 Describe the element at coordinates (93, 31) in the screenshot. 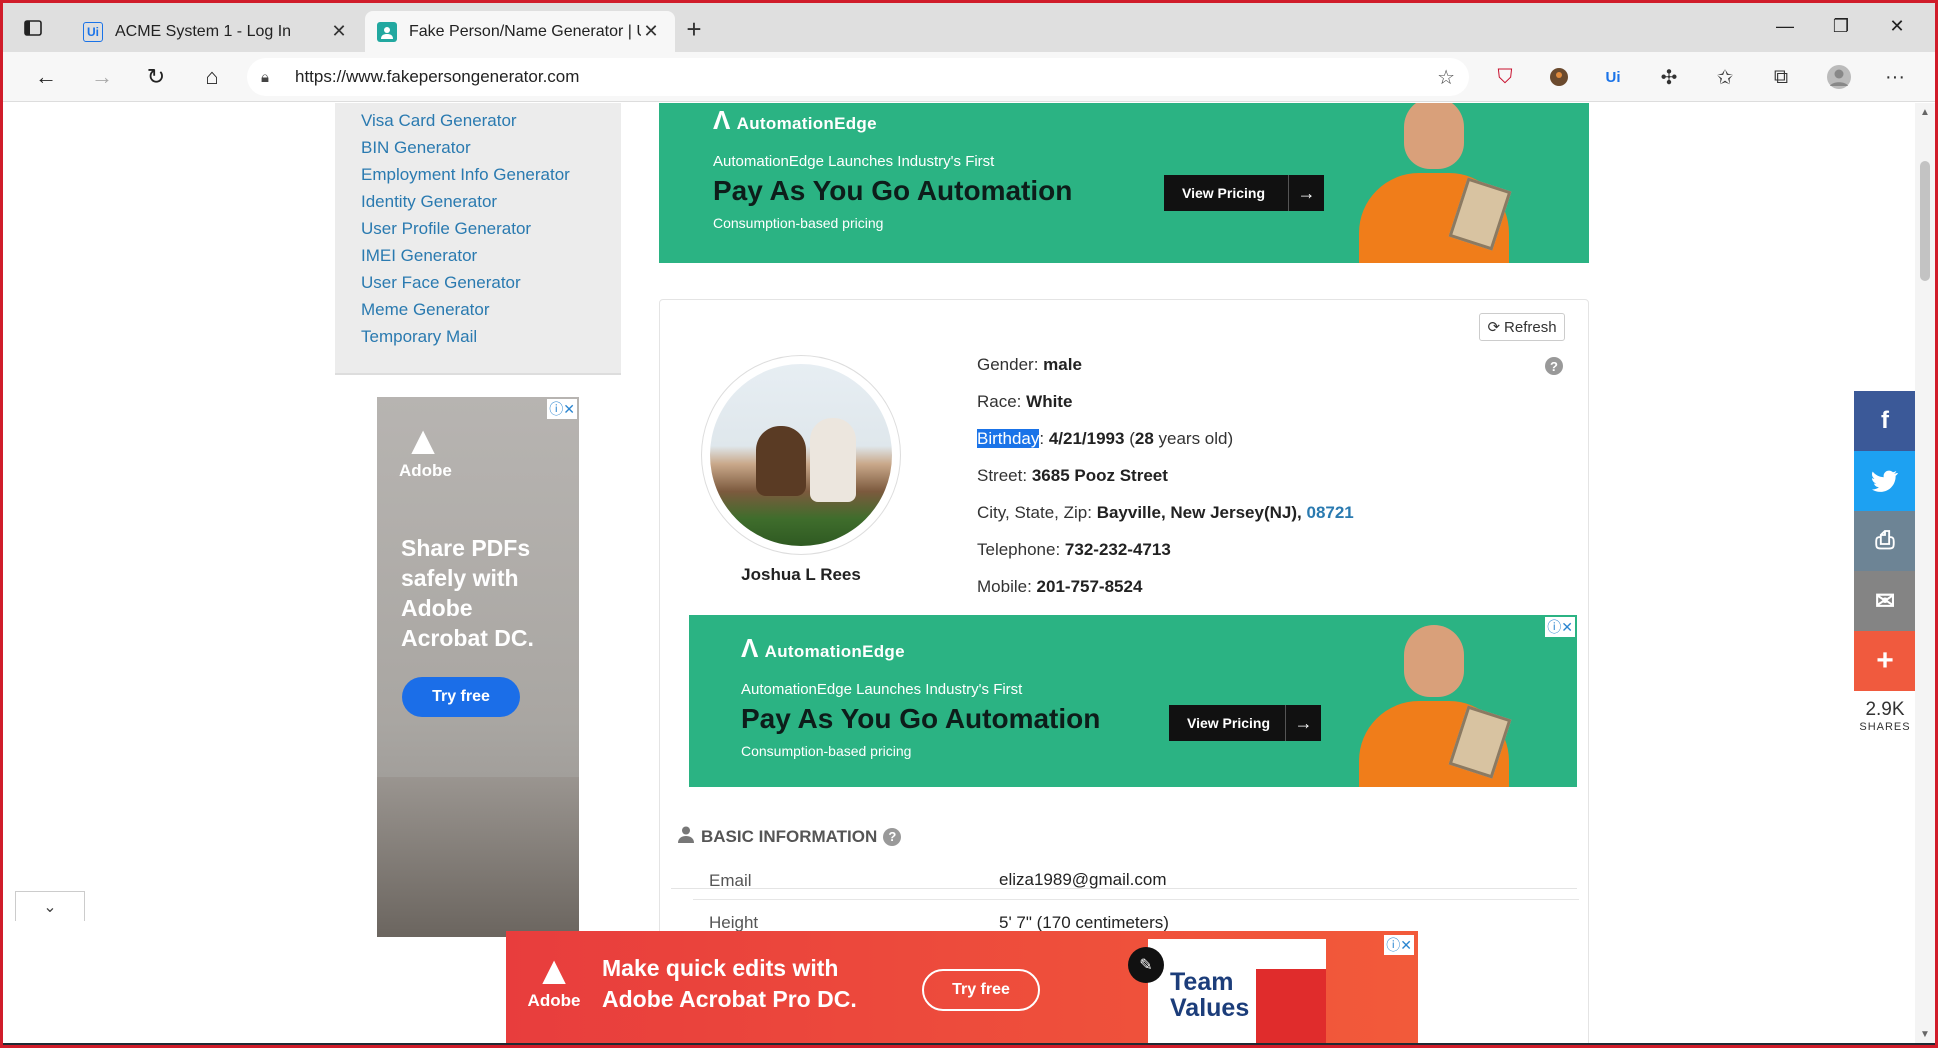

I see `uipath-favicon-icon: Ui` at that location.